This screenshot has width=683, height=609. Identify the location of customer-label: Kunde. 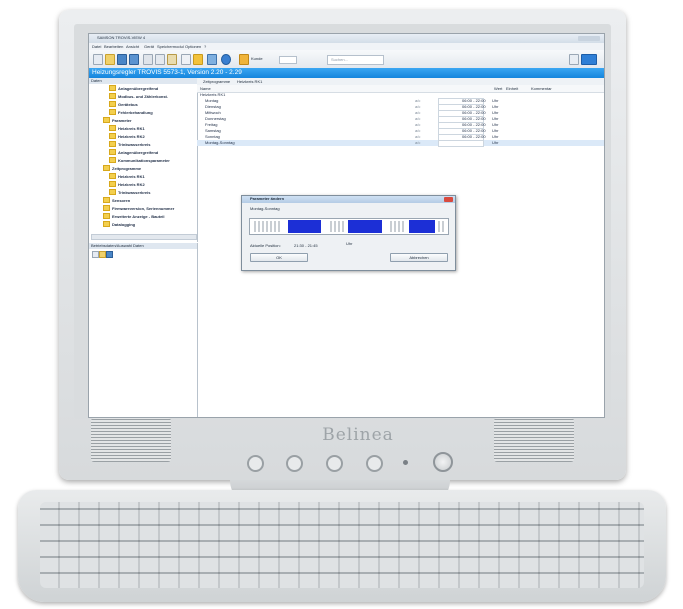
(257, 58).